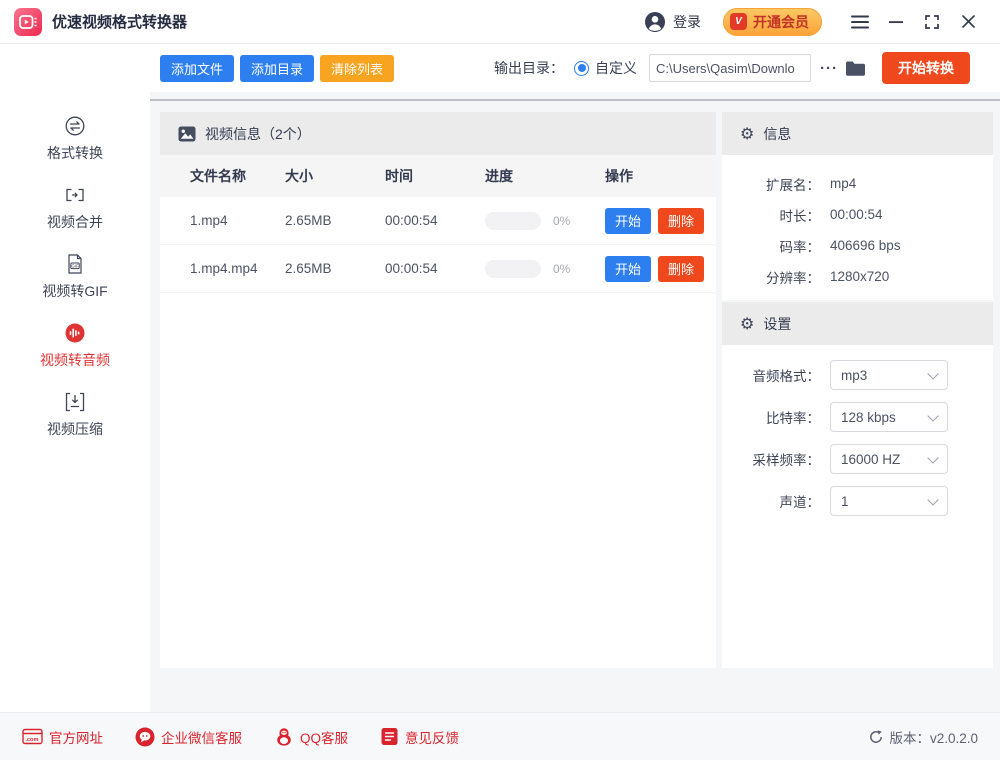 Image resolution: width=1000 pixels, height=760 pixels. I want to click on sample-rate-label: 采样频率：, so click(786, 460).